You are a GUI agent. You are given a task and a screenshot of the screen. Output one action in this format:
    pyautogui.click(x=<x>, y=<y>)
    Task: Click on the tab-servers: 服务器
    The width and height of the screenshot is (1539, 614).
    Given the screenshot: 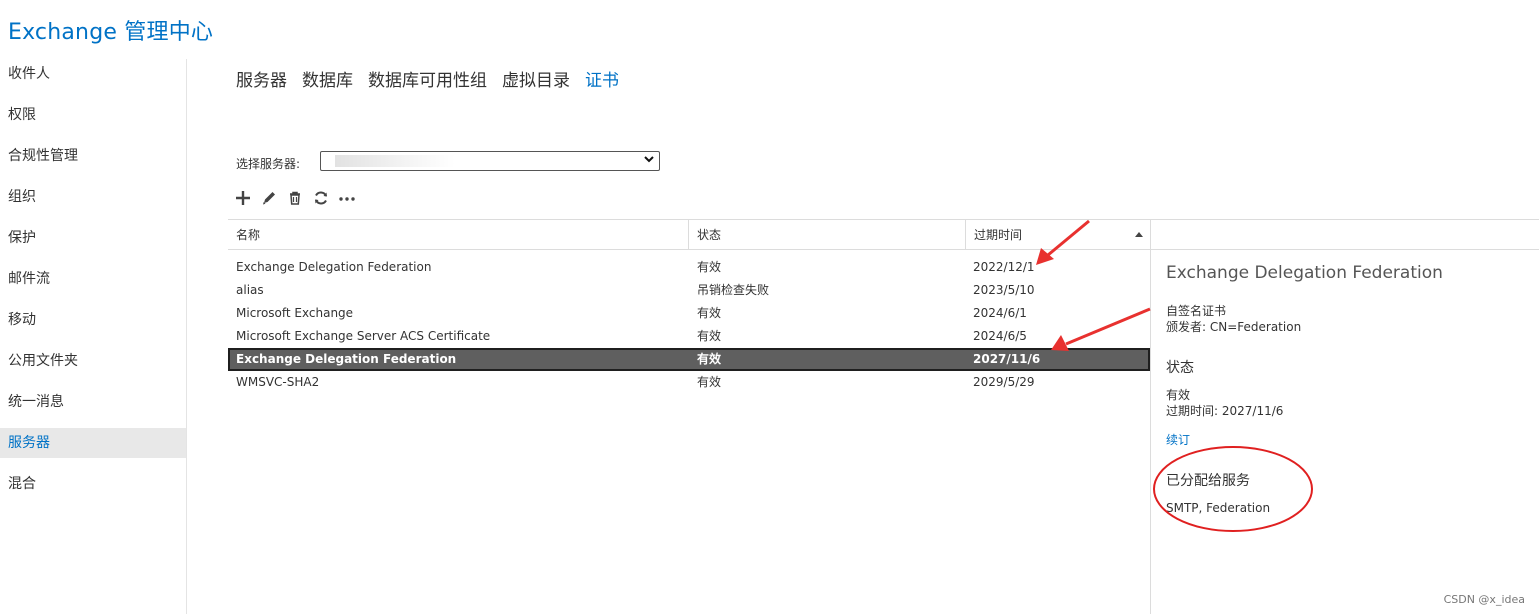 What is the action you would take?
    pyautogui.click(x=261, y=78)
    